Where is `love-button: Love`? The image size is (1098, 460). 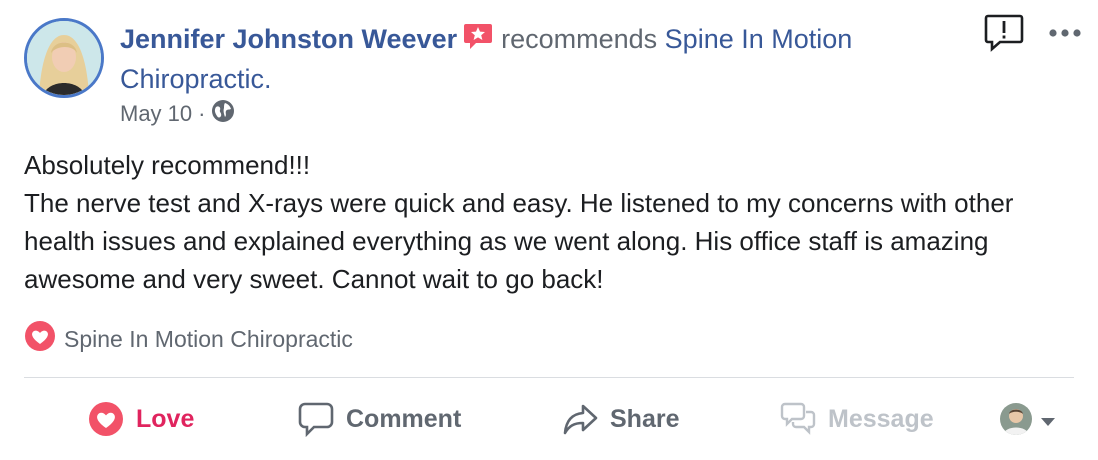 love-button: Love is located at coordinates (141, 419).